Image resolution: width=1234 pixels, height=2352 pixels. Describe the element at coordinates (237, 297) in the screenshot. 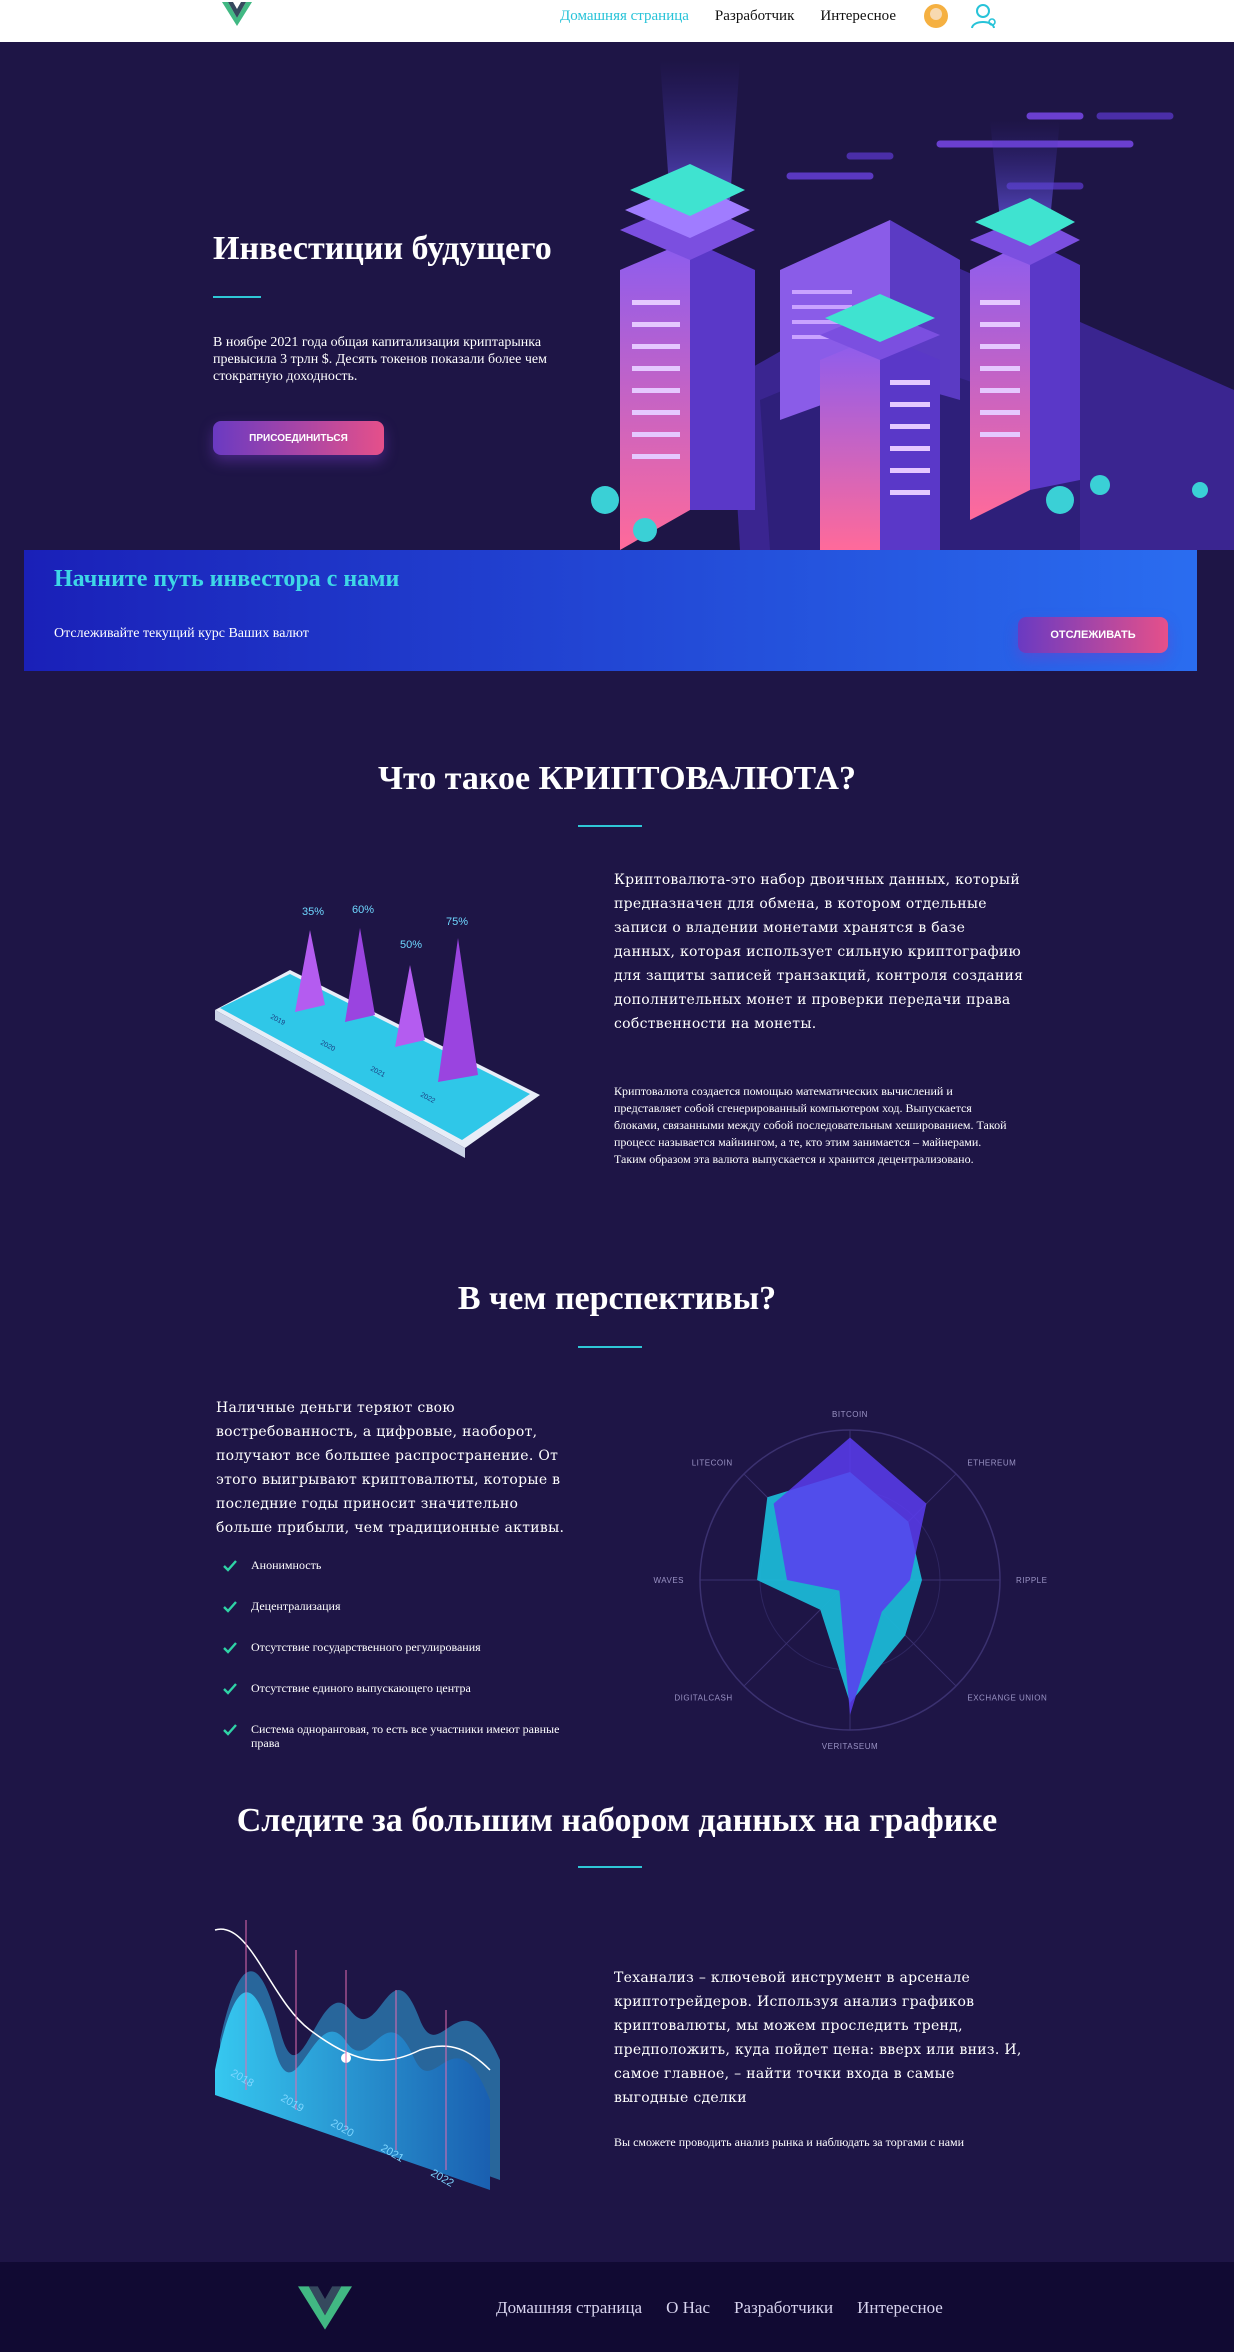

I see `hero-divider` at that location.